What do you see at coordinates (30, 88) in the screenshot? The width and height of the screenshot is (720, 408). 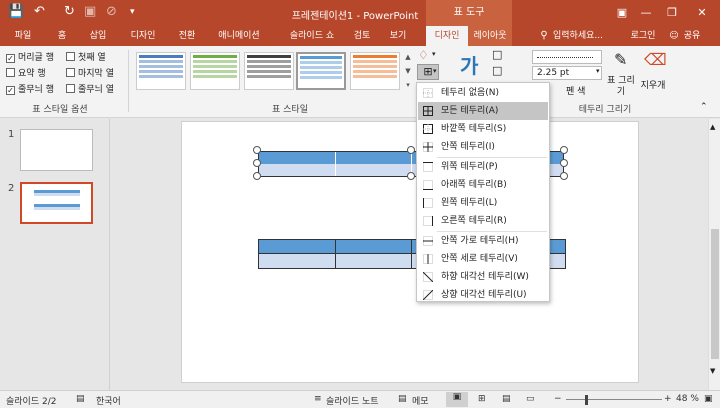 I see `banded-rows-checkbox: ✓ 줄무늬 행` at bounding box center [30, 88].